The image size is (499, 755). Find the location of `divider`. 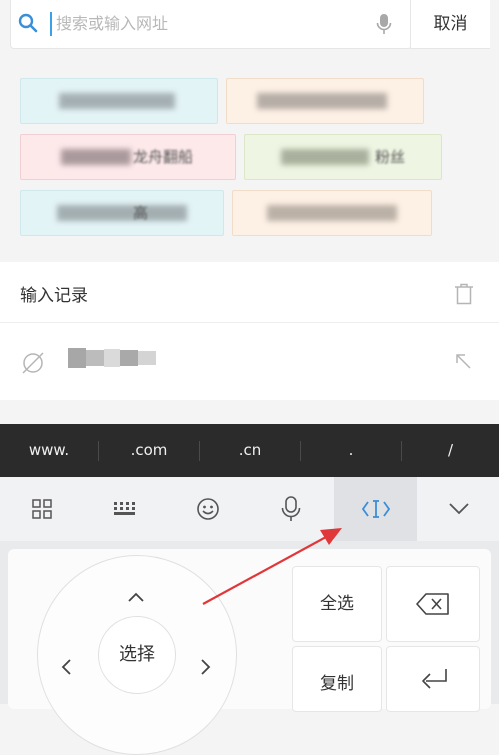

divider is located at coordinates (249, 322).